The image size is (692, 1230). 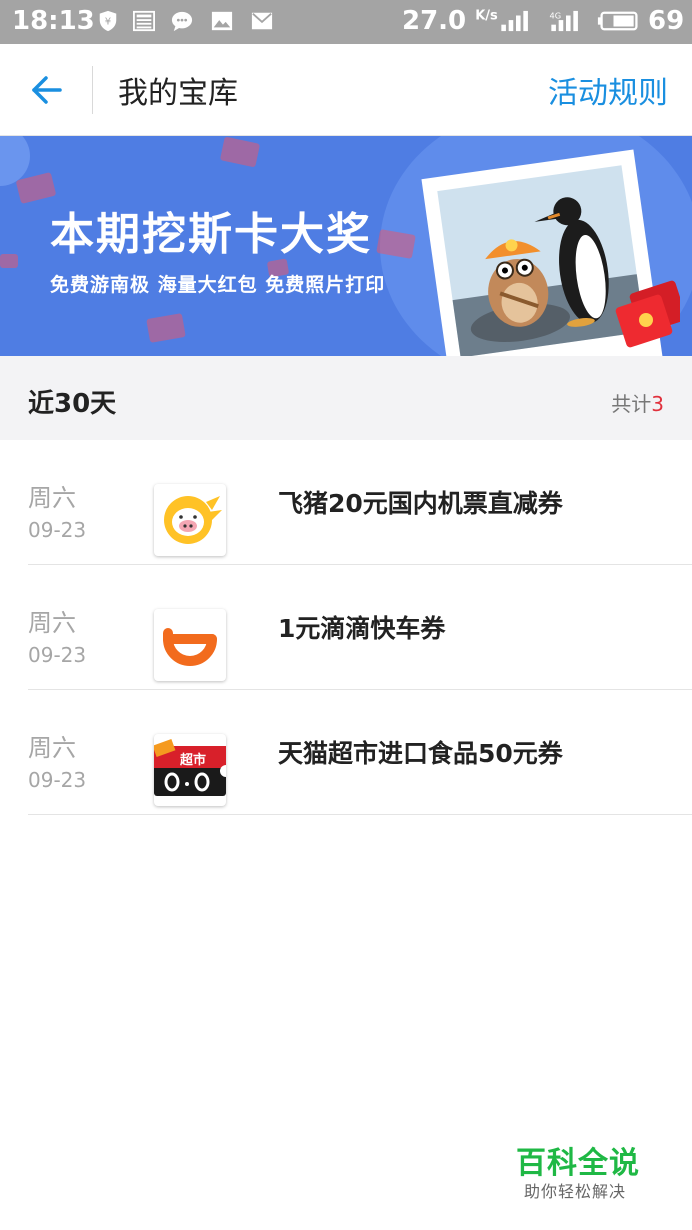 I want to click on list-item: 周六 09-23 超市 天猫超市进口食品50元券, so click(x=346, y=752).